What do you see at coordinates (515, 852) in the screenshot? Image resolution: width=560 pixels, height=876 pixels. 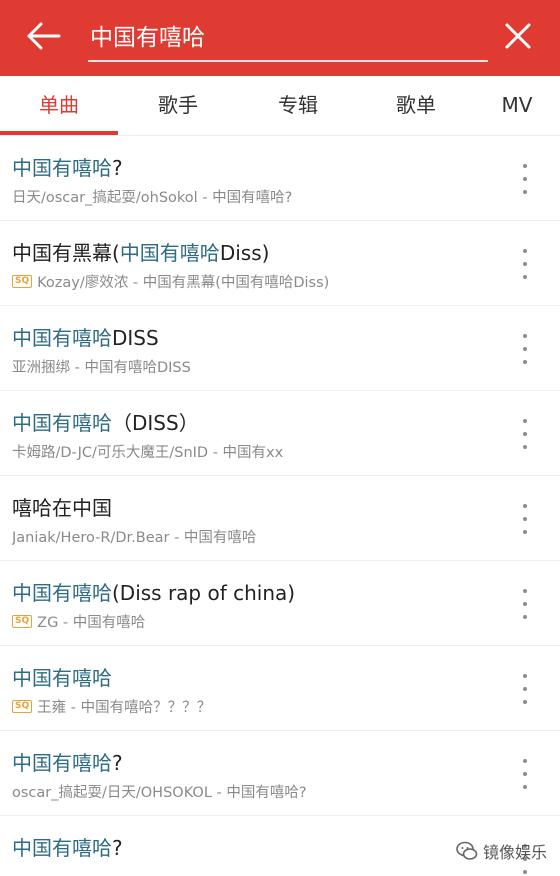 I see `watermark-text: 镜像娱乐` at bounding box center [515, 852].